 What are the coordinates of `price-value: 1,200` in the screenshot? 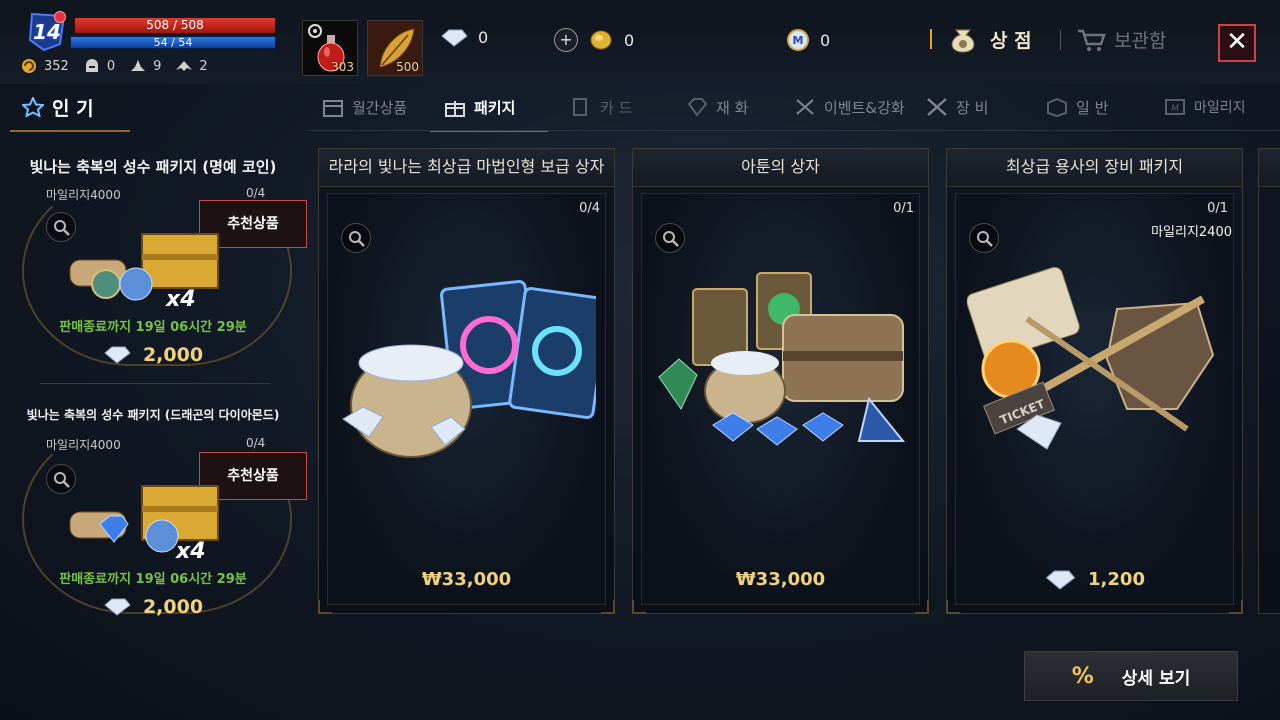 It's located at (1116, 579).